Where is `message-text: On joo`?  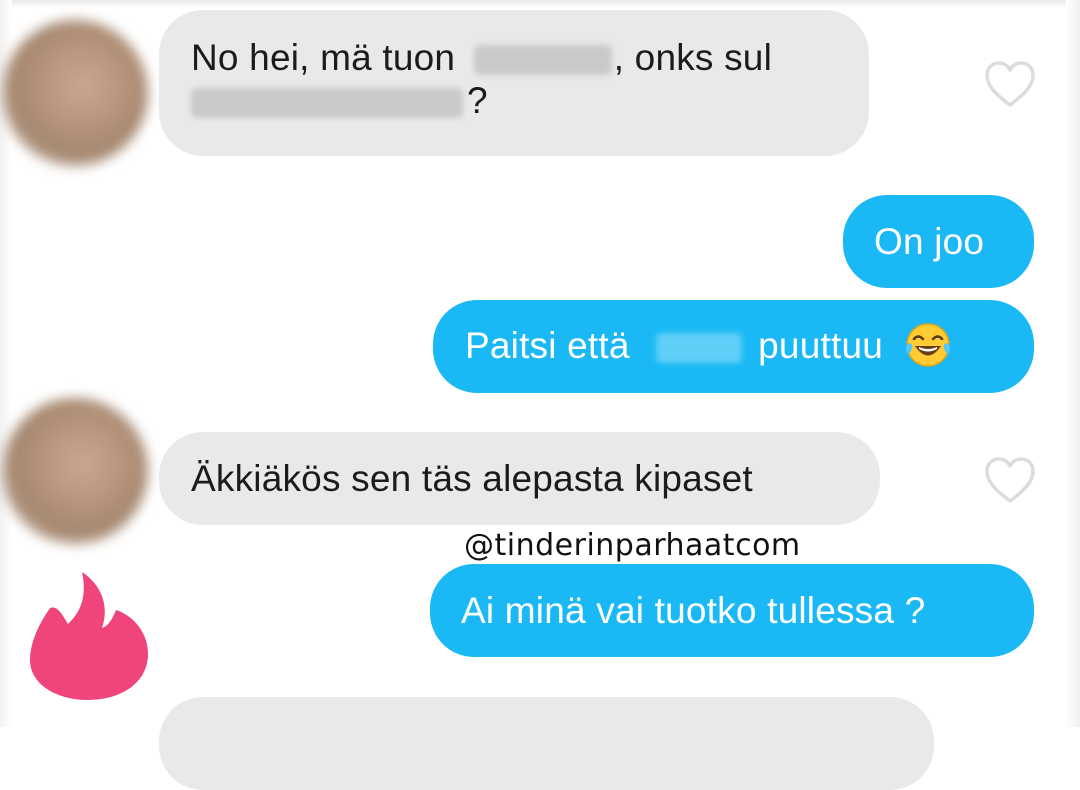
message-text: On joo is located at coordinates (929, 241).